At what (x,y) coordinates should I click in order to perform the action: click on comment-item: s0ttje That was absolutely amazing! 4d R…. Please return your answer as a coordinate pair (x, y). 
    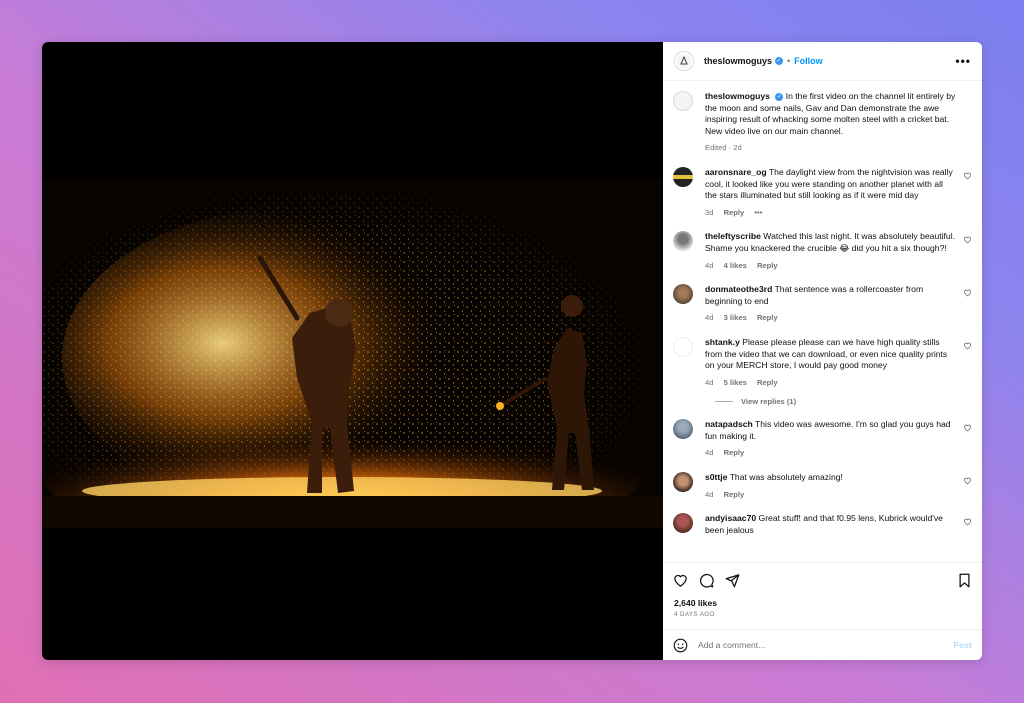
    Looking at the image, I should click on (822, 486).